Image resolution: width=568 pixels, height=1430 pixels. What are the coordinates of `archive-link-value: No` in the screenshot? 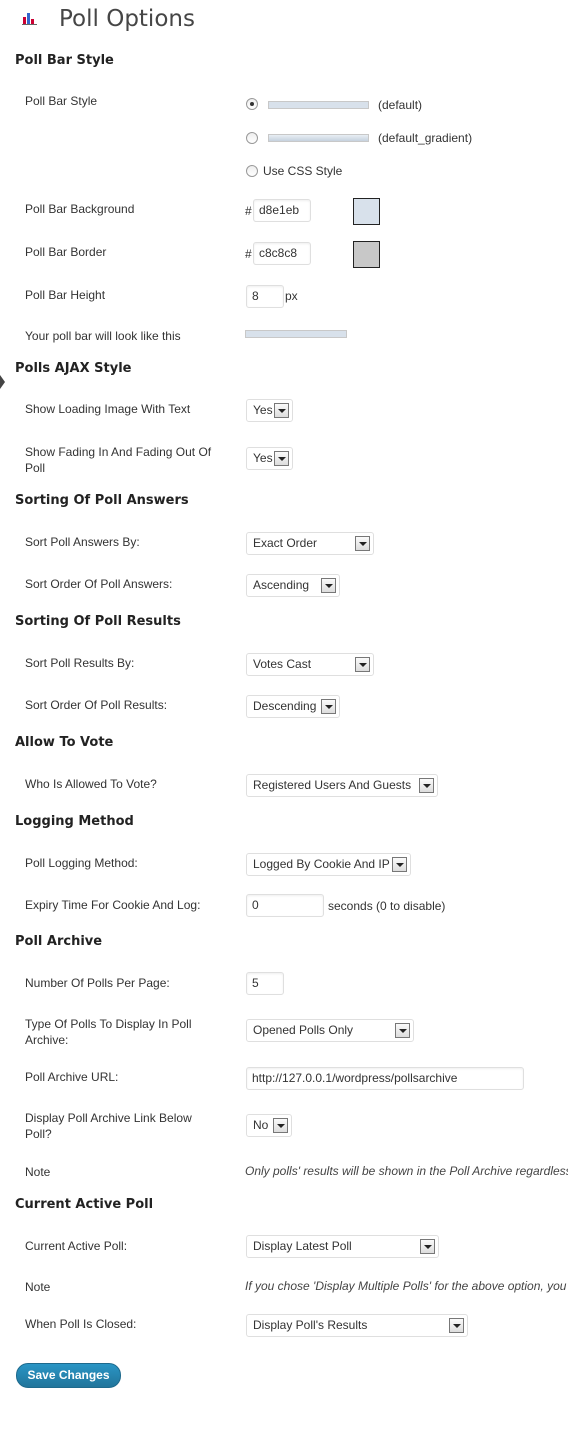 It's located at (261, 1125).